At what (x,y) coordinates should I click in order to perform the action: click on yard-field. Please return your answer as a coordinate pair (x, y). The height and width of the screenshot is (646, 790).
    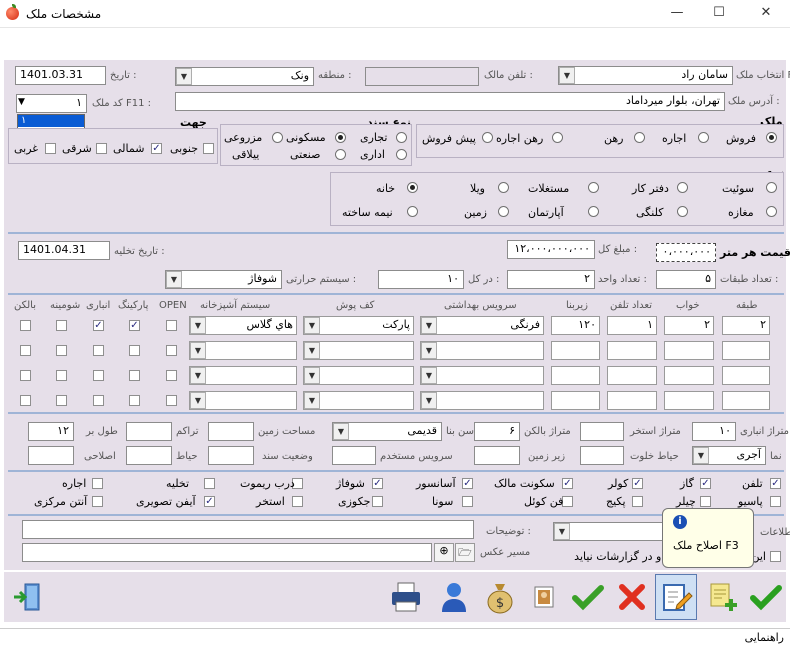
    Looking at the image, I should click on (602, 455).